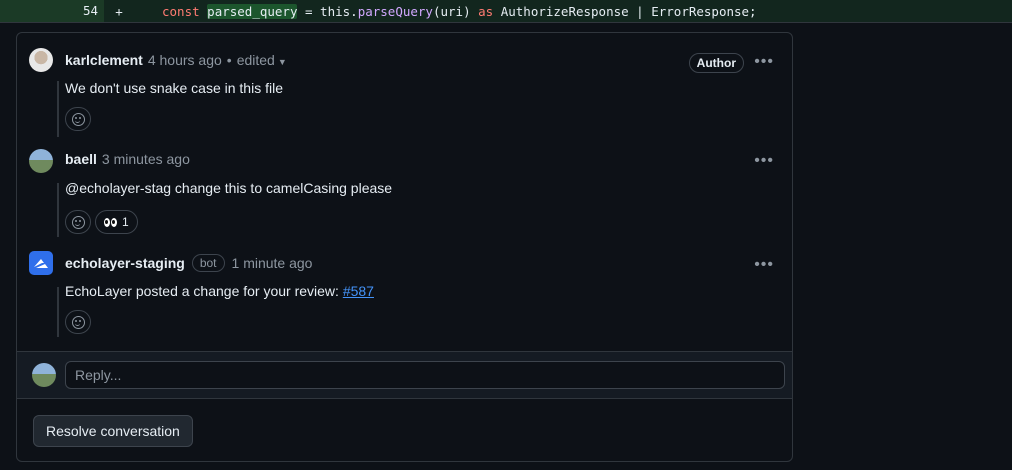 The height and width of the screenshot is (470, 1012). I want to click on edited-label: edited, so click(255, 60).